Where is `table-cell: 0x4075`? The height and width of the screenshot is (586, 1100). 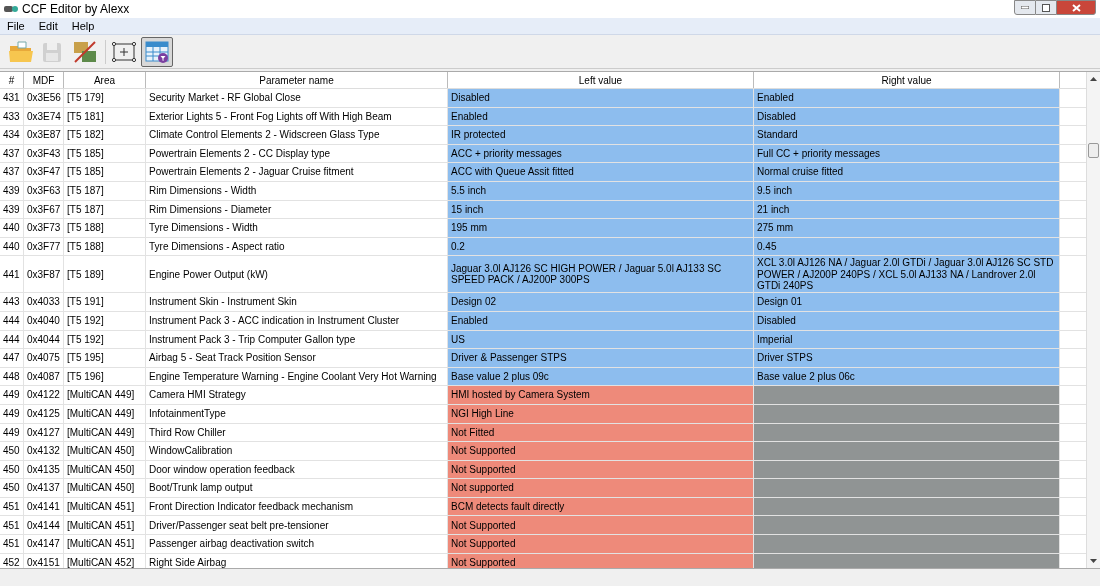
table-cell: 0x4075 is located at coordinates (44, 358).